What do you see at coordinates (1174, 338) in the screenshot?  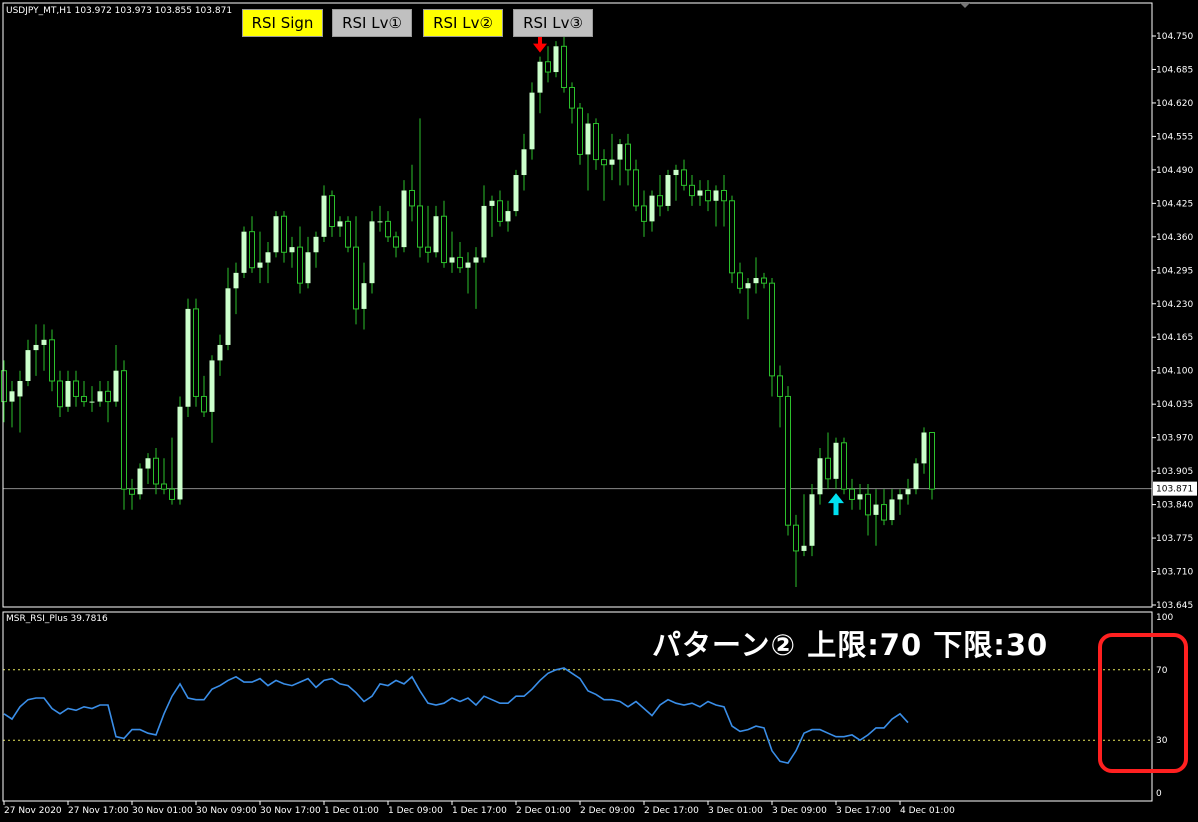 I see `price-tick-label: 104.165` at bounding box center [1174, 338].